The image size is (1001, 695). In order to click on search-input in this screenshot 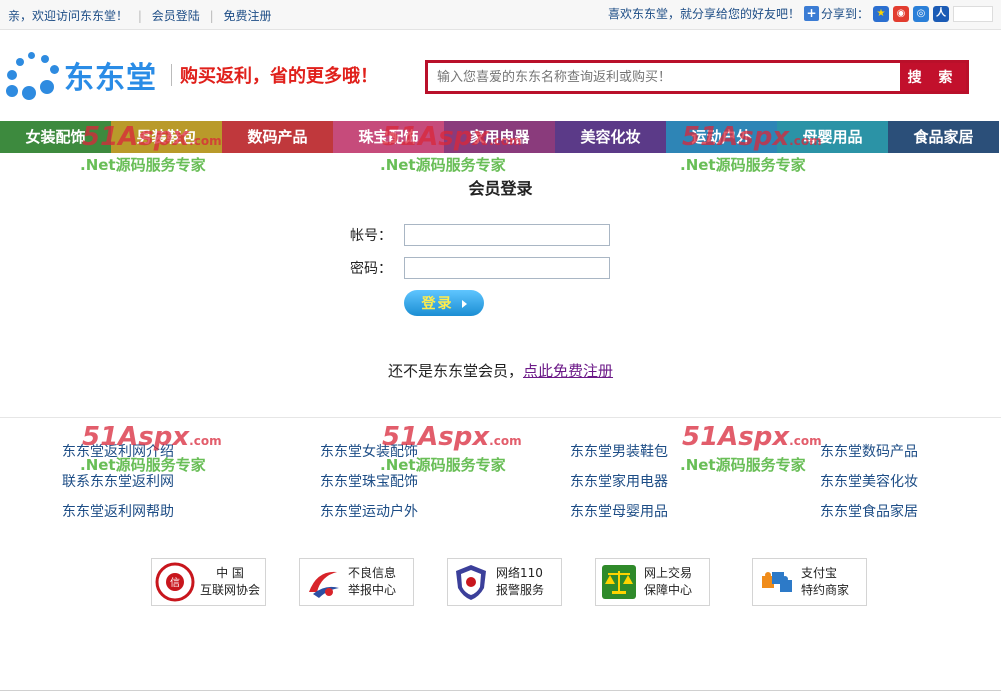, I will do `click(664, 77)`.